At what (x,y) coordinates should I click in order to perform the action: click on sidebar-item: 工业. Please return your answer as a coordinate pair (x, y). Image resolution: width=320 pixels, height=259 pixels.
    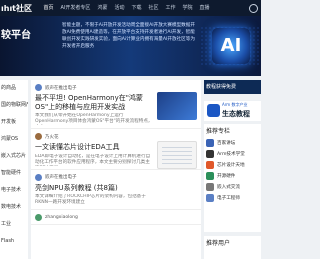
    Looking at the image, I should click on (14, 224).